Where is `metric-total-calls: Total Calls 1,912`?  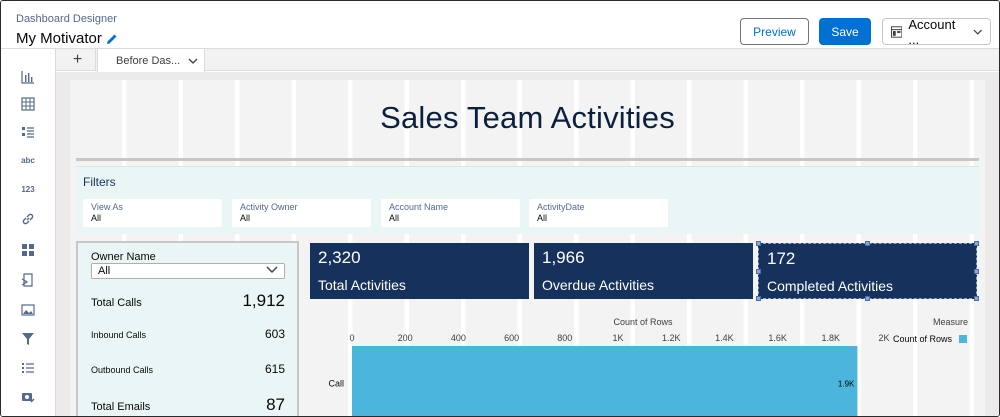 metric-total-calls: Total Calls 1,912 is located at coordinates (188, 301).